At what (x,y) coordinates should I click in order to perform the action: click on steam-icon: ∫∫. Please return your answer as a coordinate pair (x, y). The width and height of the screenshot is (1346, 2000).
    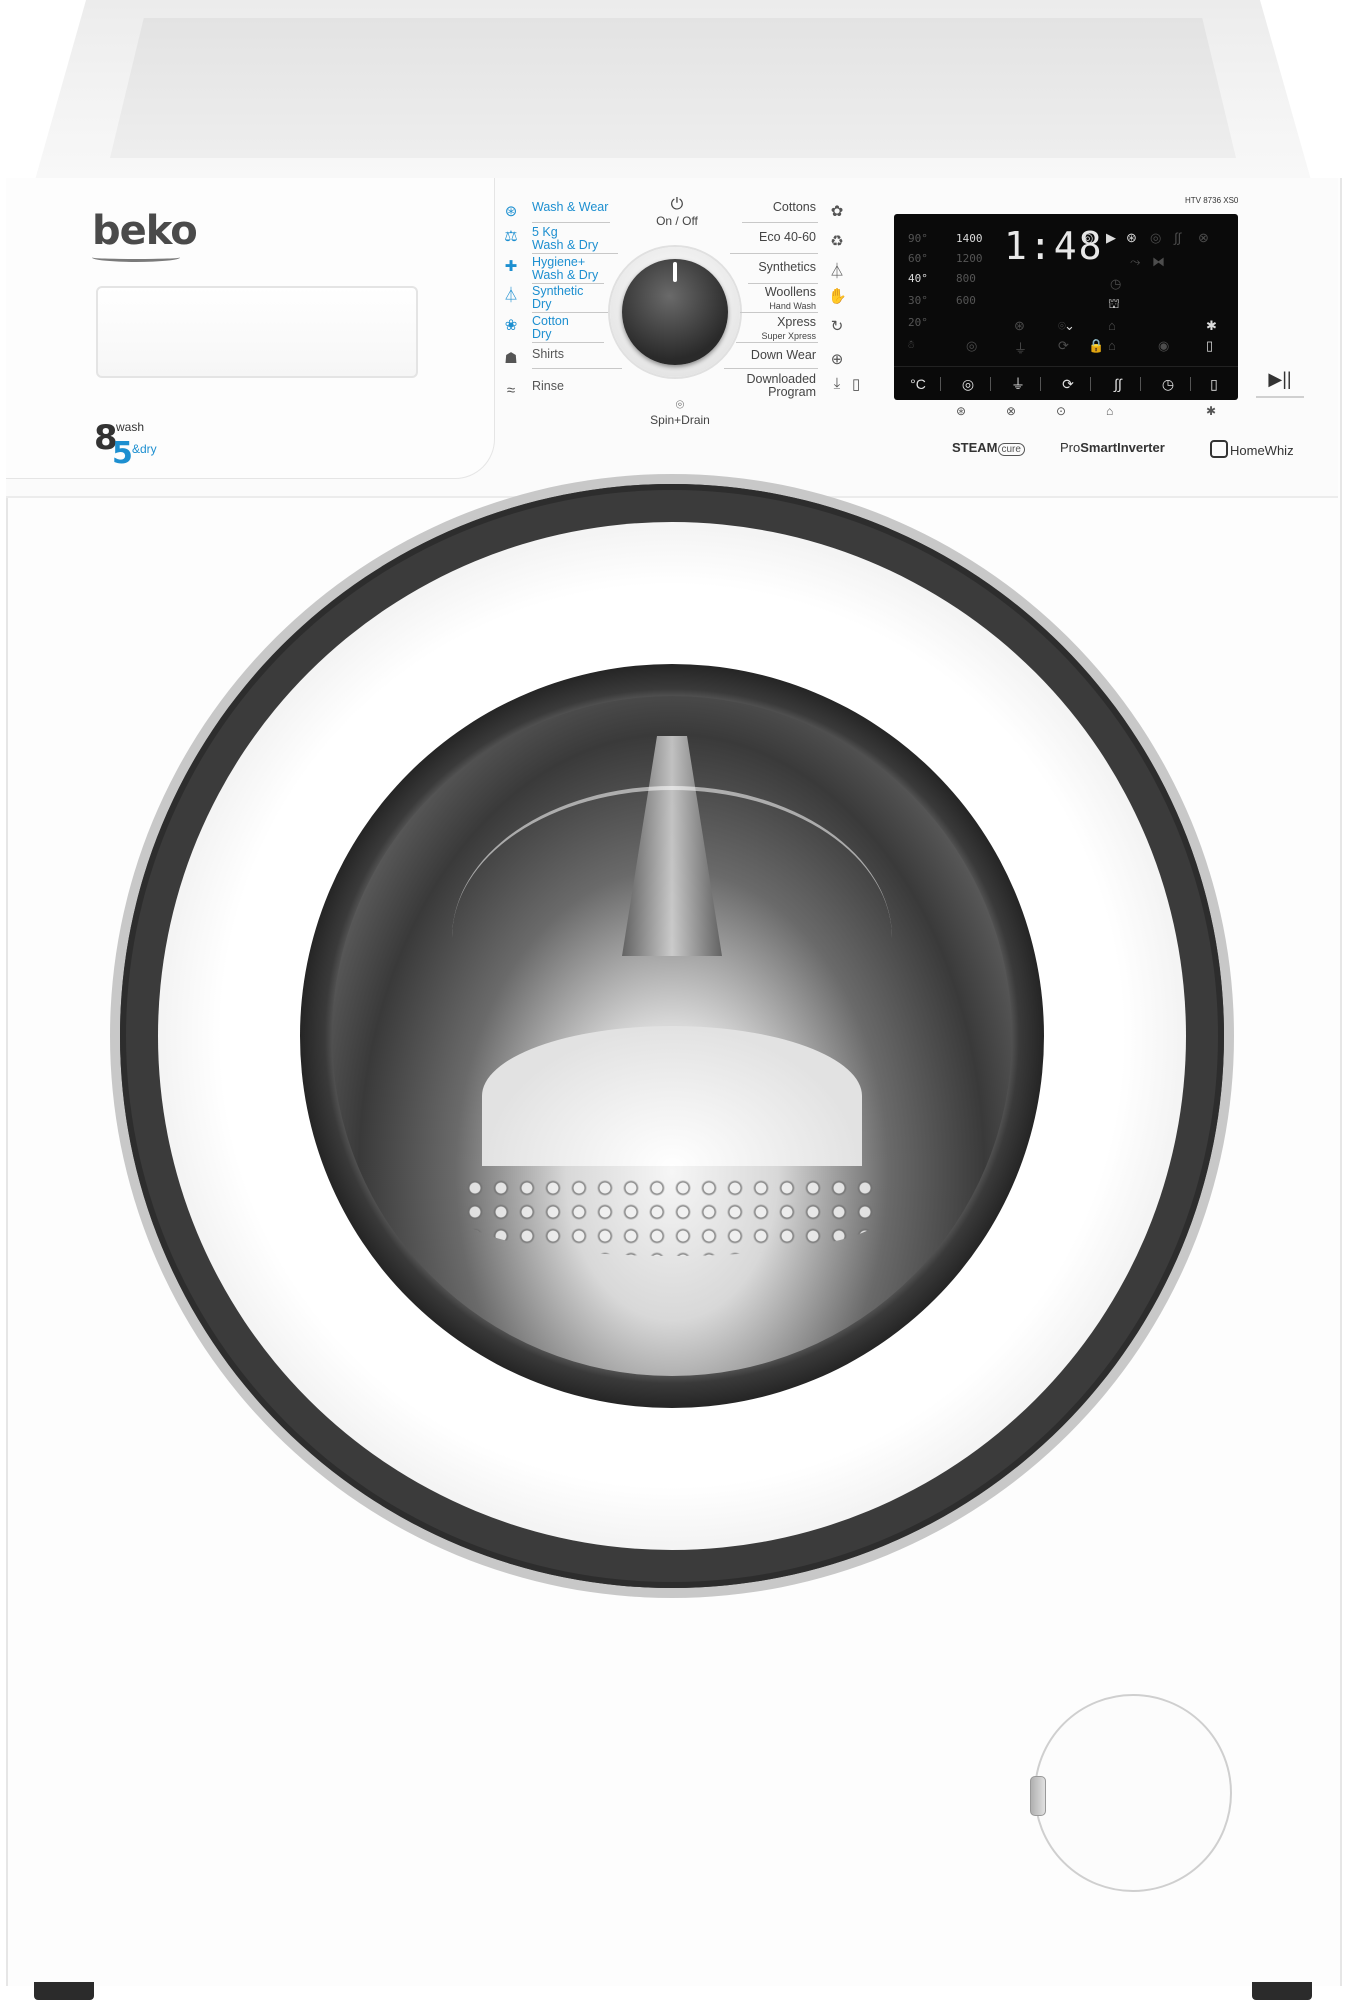
    Looking at the image, I should click on (1178, 237).